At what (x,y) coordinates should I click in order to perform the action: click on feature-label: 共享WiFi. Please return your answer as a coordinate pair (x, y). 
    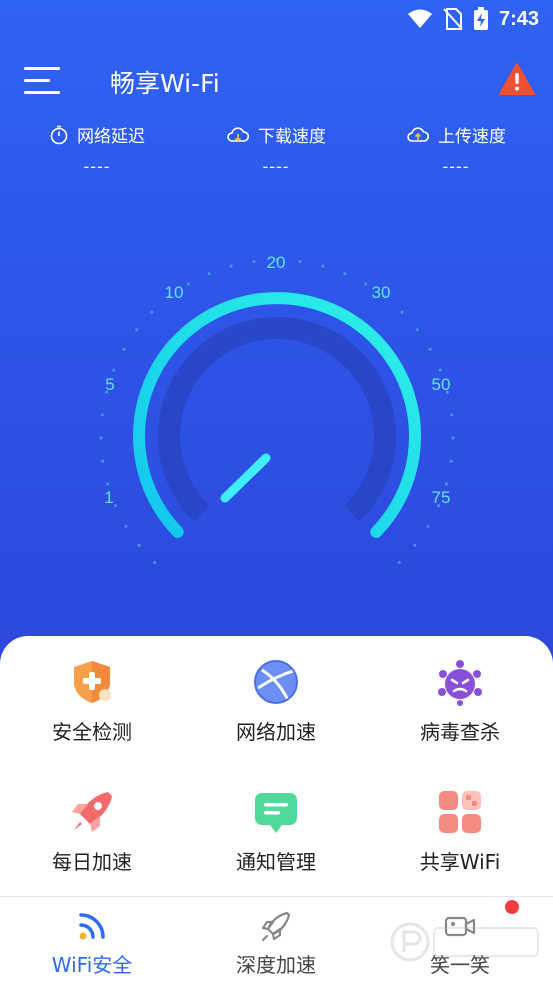
    Looking at the image, I should click on (460, 862).